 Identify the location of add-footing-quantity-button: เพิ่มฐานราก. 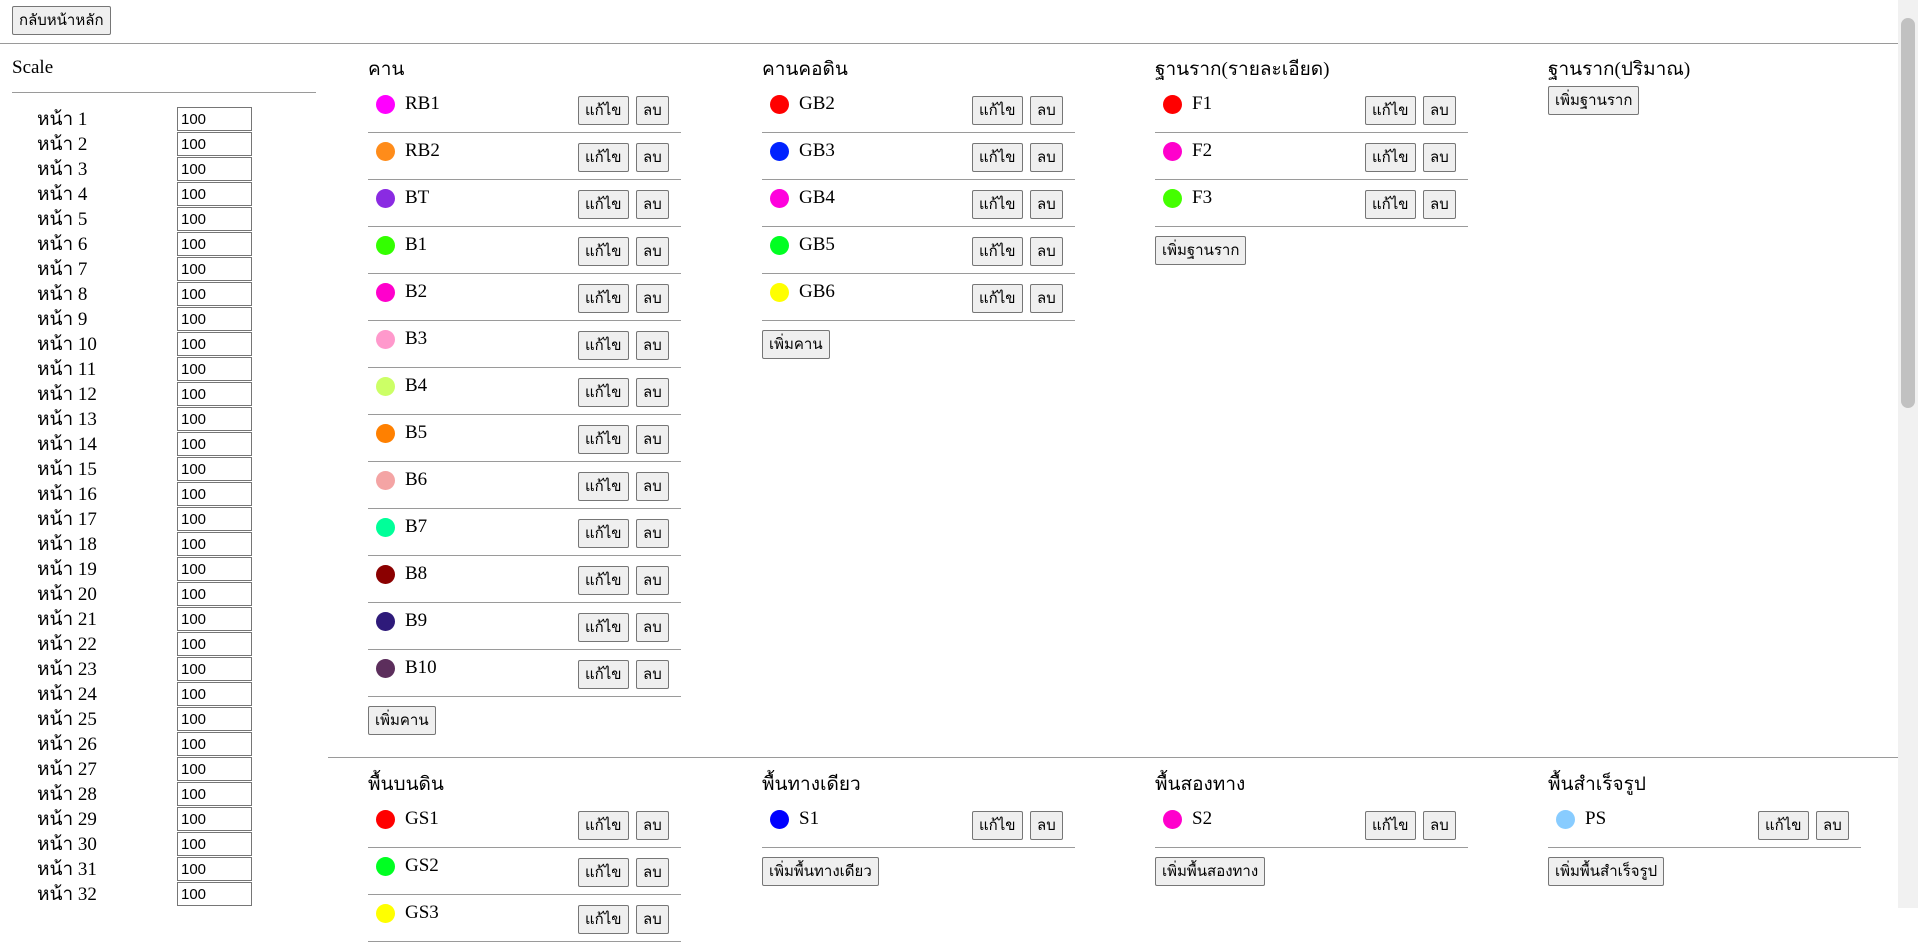
(1594, 100).